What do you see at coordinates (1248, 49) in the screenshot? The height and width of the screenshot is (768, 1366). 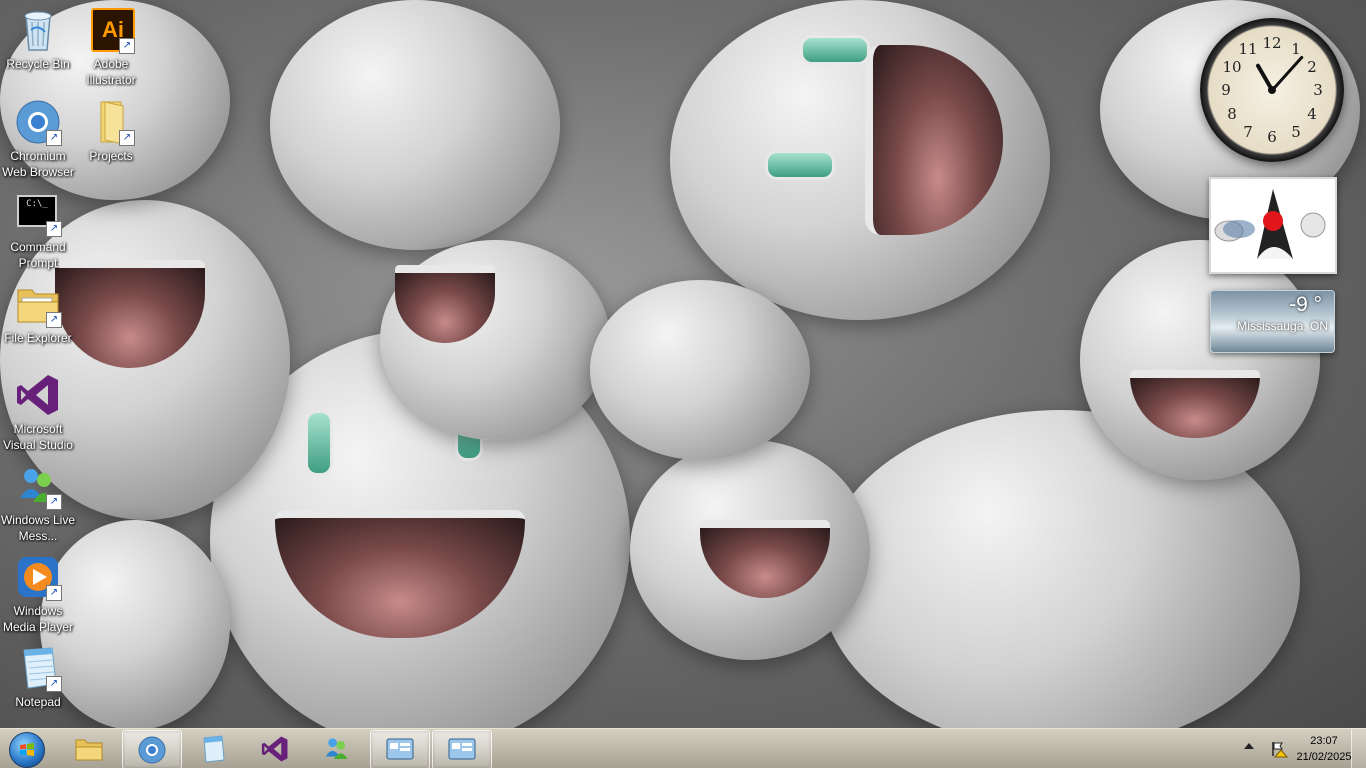 I see `clock-numeral: 11` at bounding box center [1248, 49].